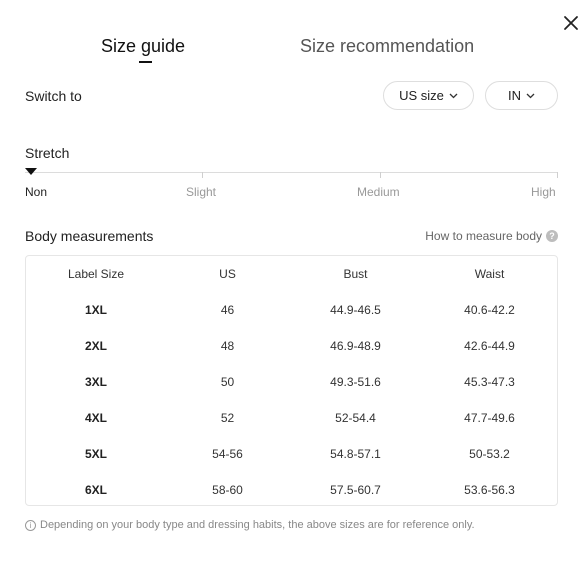  Describe the element at coordinates (89, 236) in the screenshot. I see `body-measurements-title: Body measurements` at that location.